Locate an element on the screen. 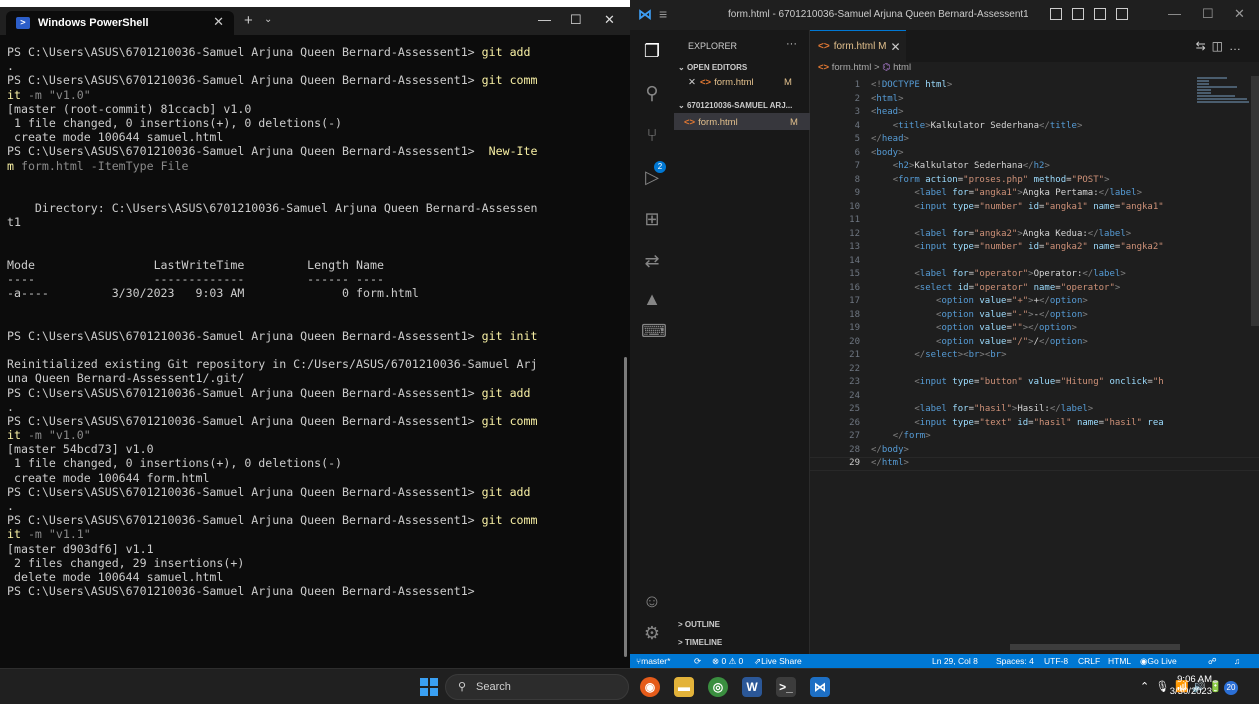 The width and height of the screenshot is (1259, 704). explorer-icon: ❐ is located at coordinates (652, 51).